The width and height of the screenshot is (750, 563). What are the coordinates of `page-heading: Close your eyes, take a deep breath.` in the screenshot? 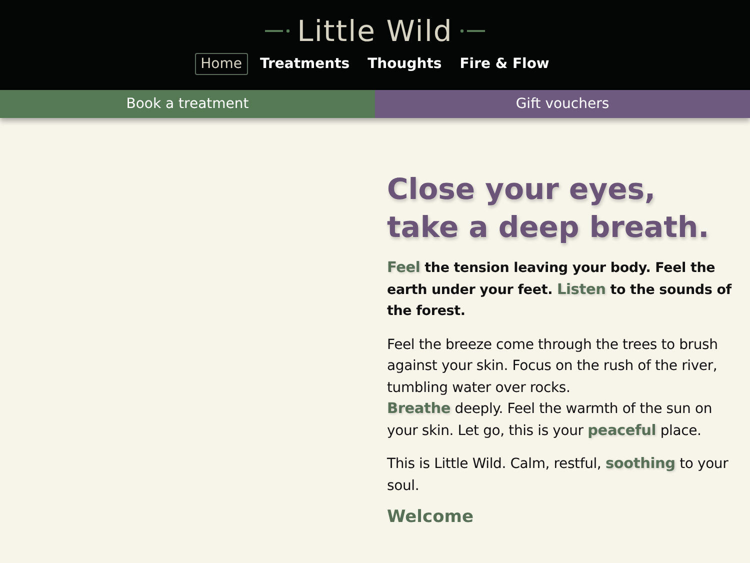 It's located at (548, 208).